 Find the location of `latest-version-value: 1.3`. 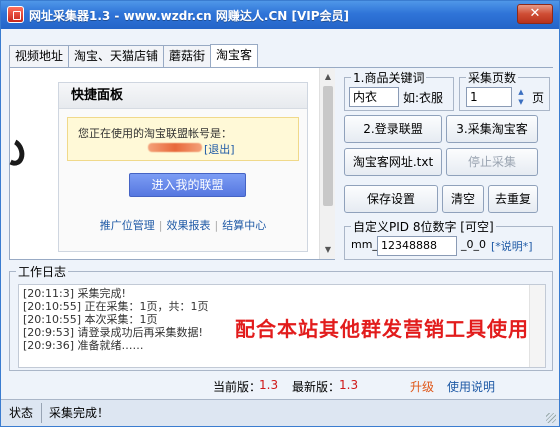

latest-version-value: 1.3 is located at coordinates (349, 385).